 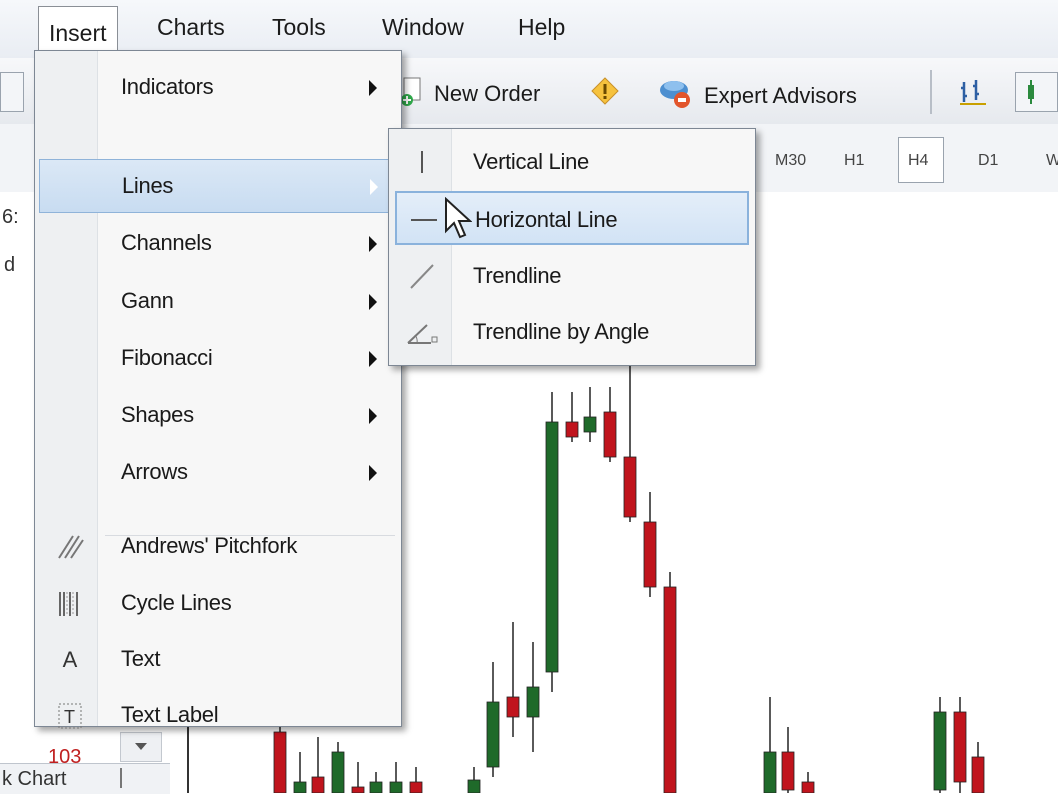 What do you see at coordinates (70, 604) in the screenshot?
I see `cycle-lines-icon` at bounding box center [70, 604].